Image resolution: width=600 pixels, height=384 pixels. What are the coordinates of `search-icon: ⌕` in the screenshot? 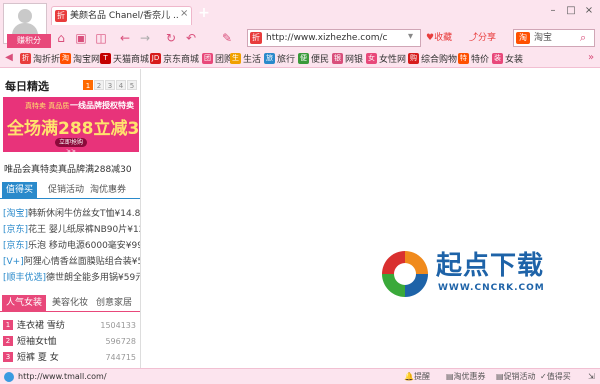 It's located at (583, 38).